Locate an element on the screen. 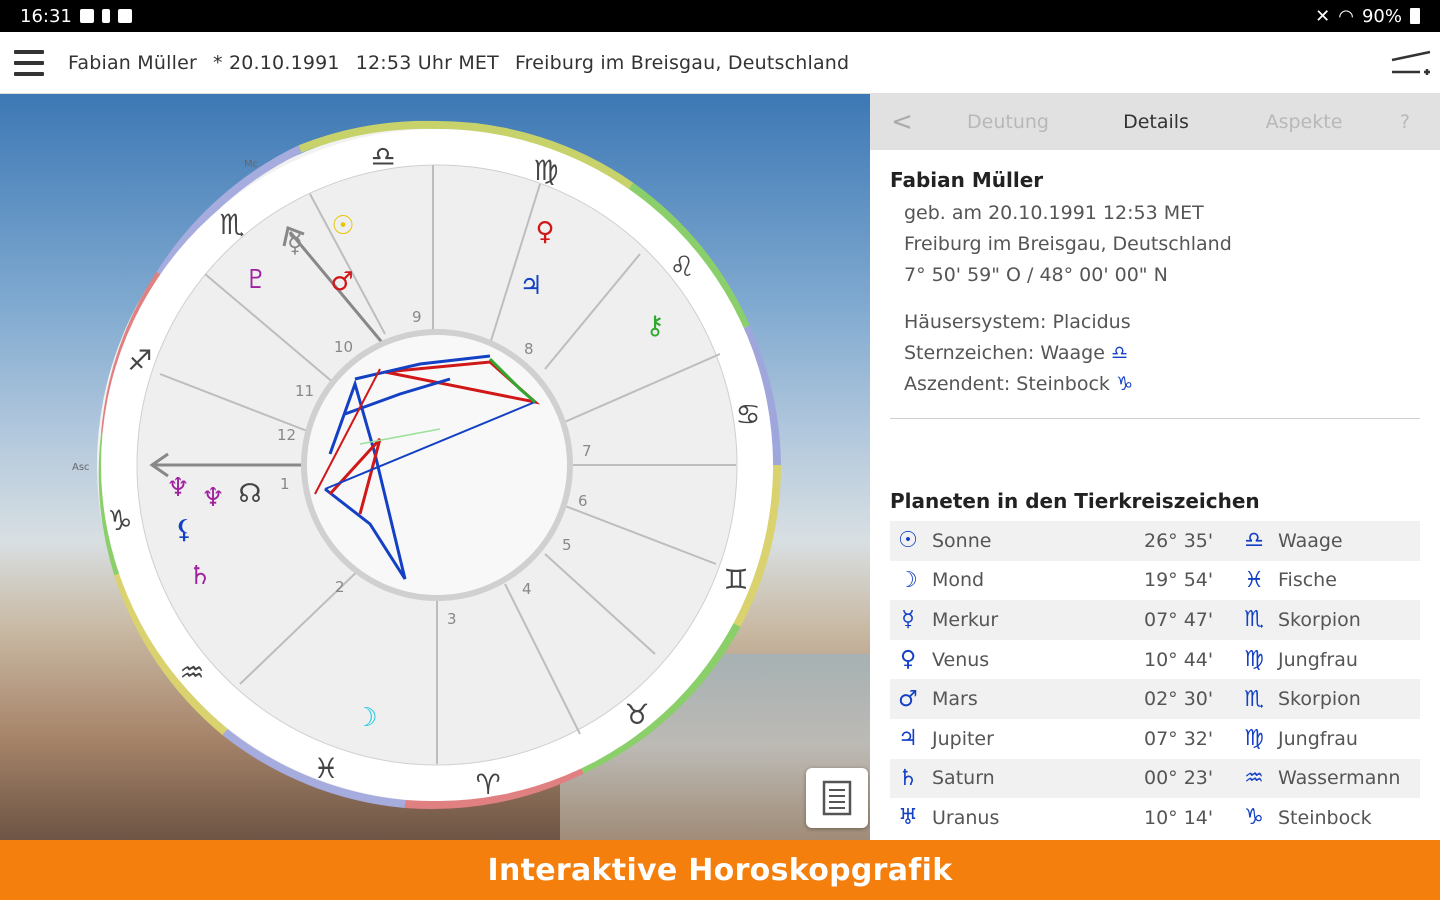 The height and width of the screenshot is (900, 1440). planet-degree: 10° 44' is located at coordinates (1179, 659).